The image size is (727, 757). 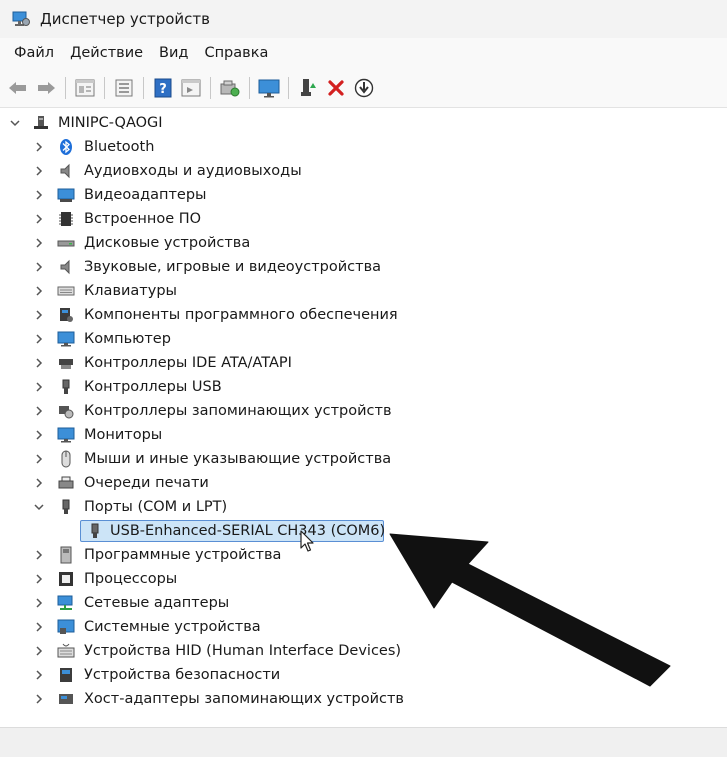 I want to click on display-adapter-icon, so click(x=66, y=195).